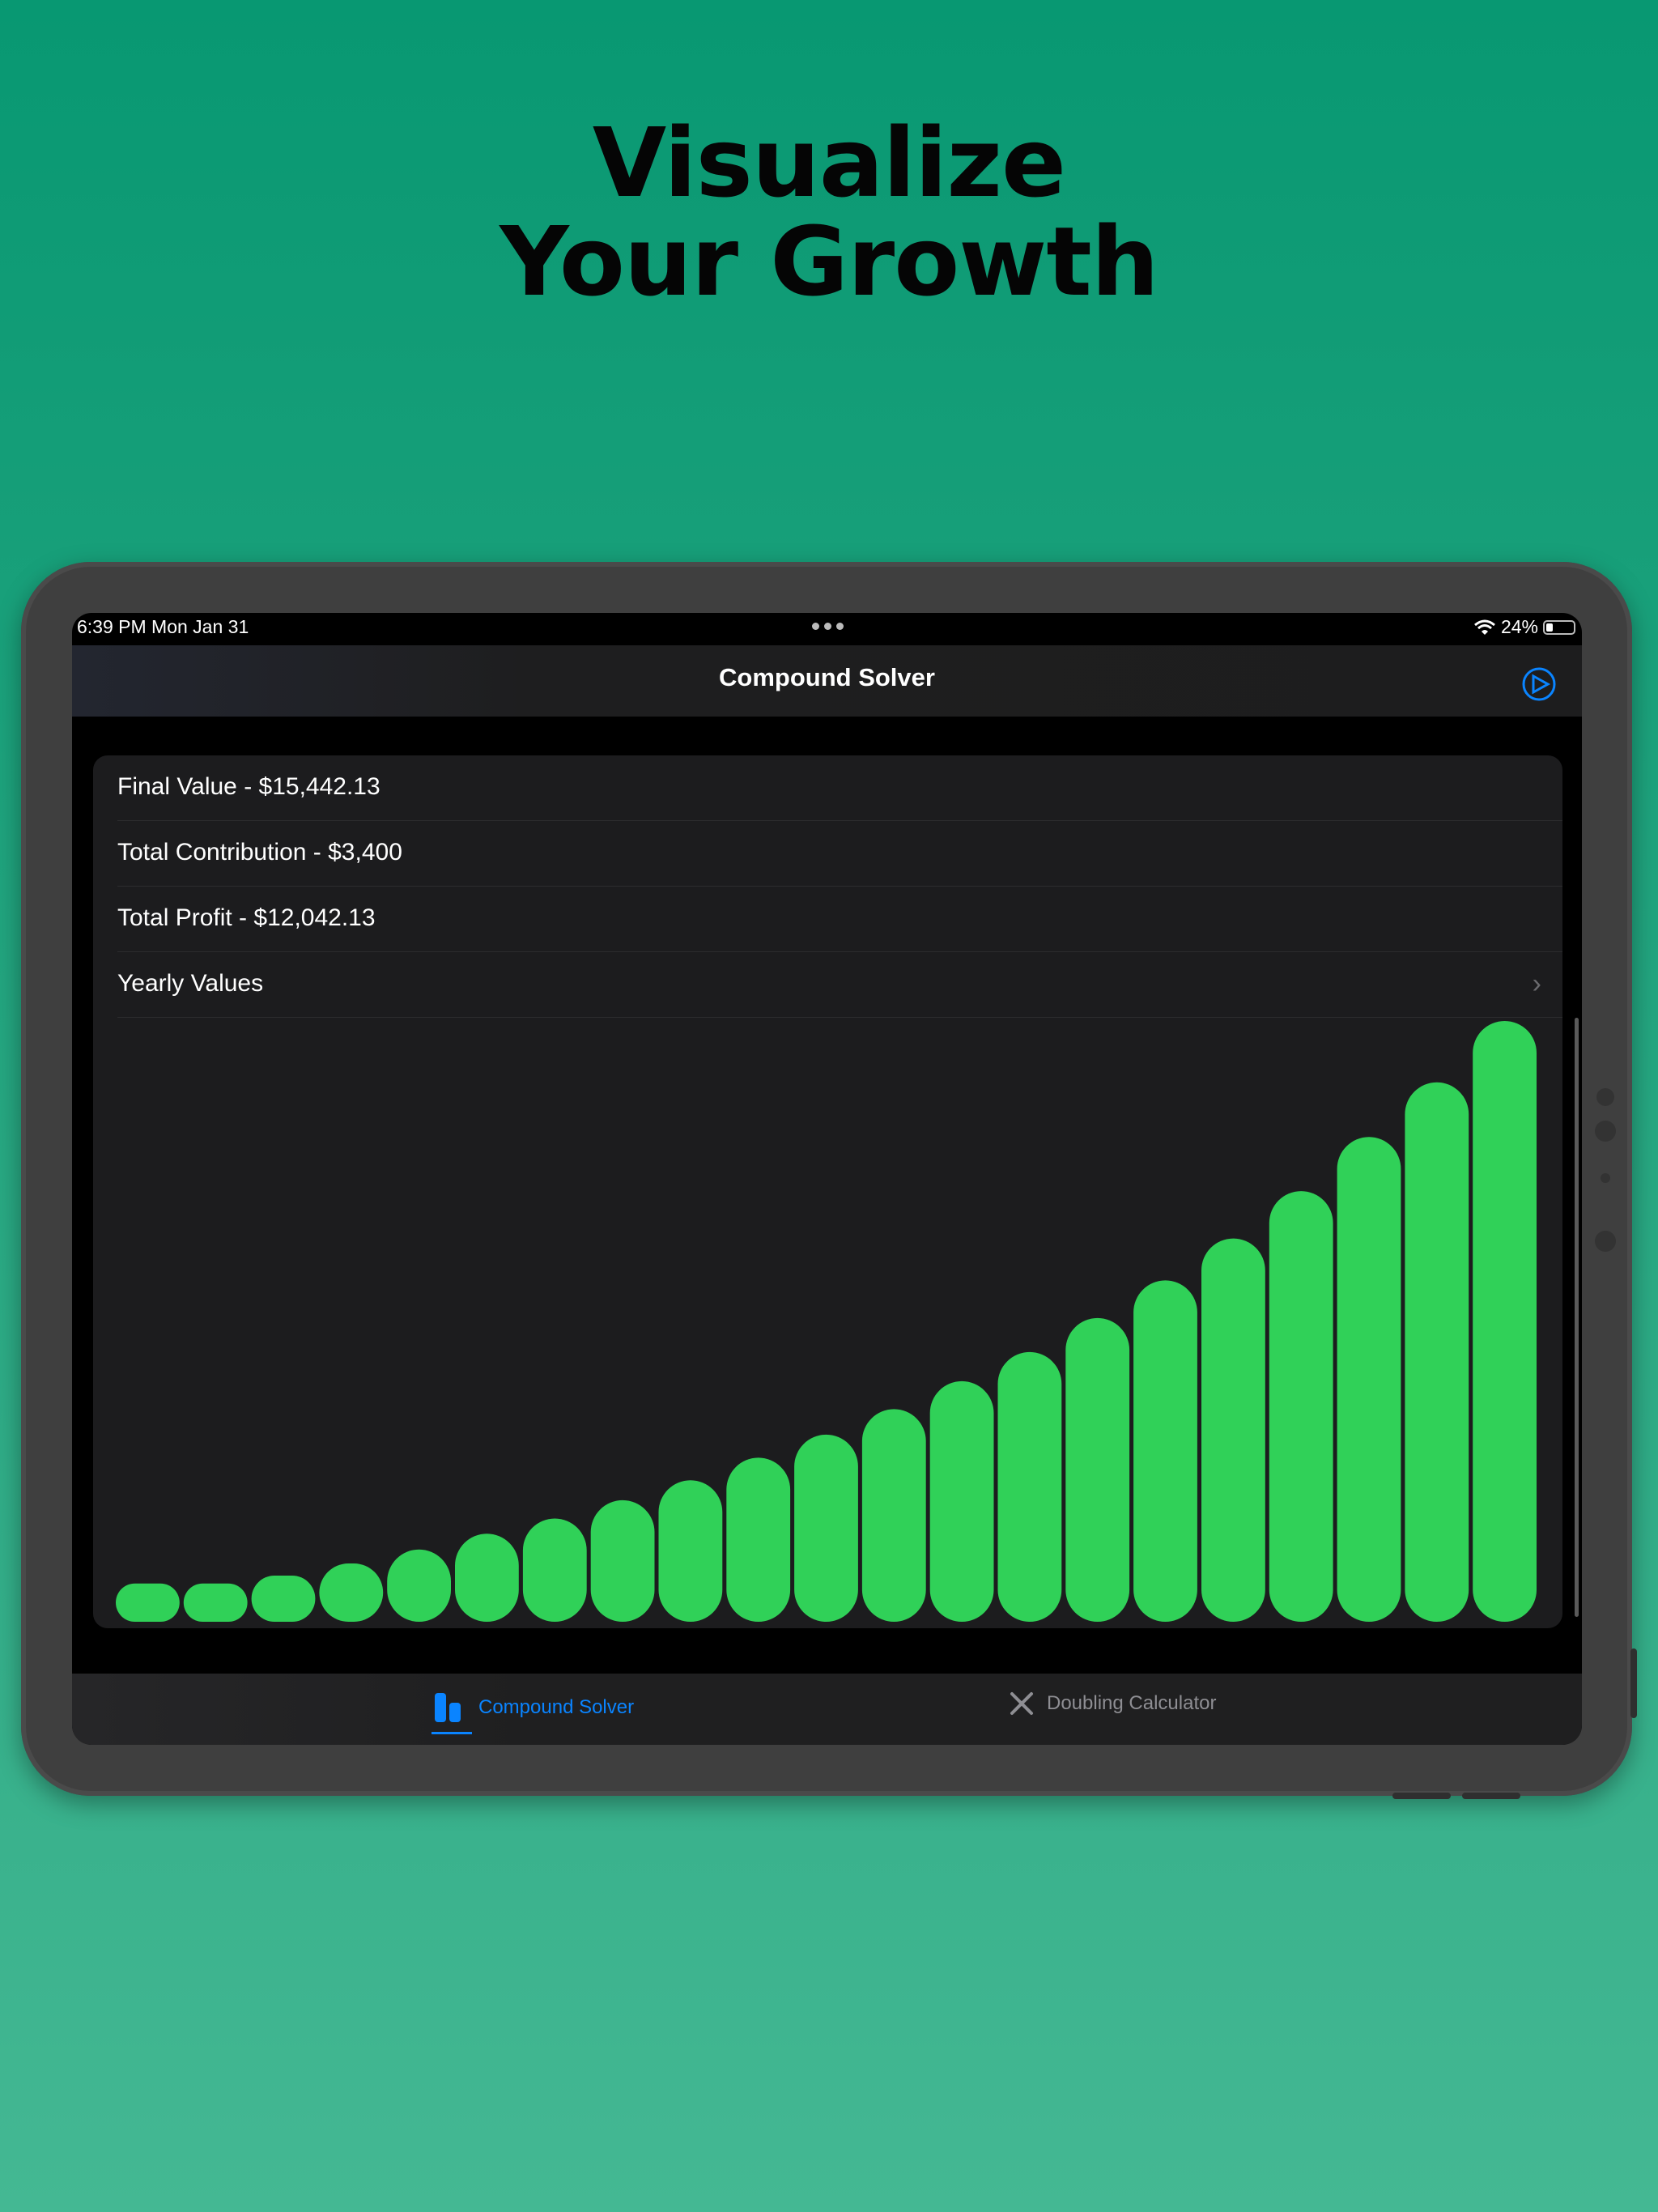 The width and height of the screenshot is (1658, 2212). What do you see at coordinates (1539, 685) in the screenshot?
I see `settings-gear-icon` at bounding box center [1539, 685].